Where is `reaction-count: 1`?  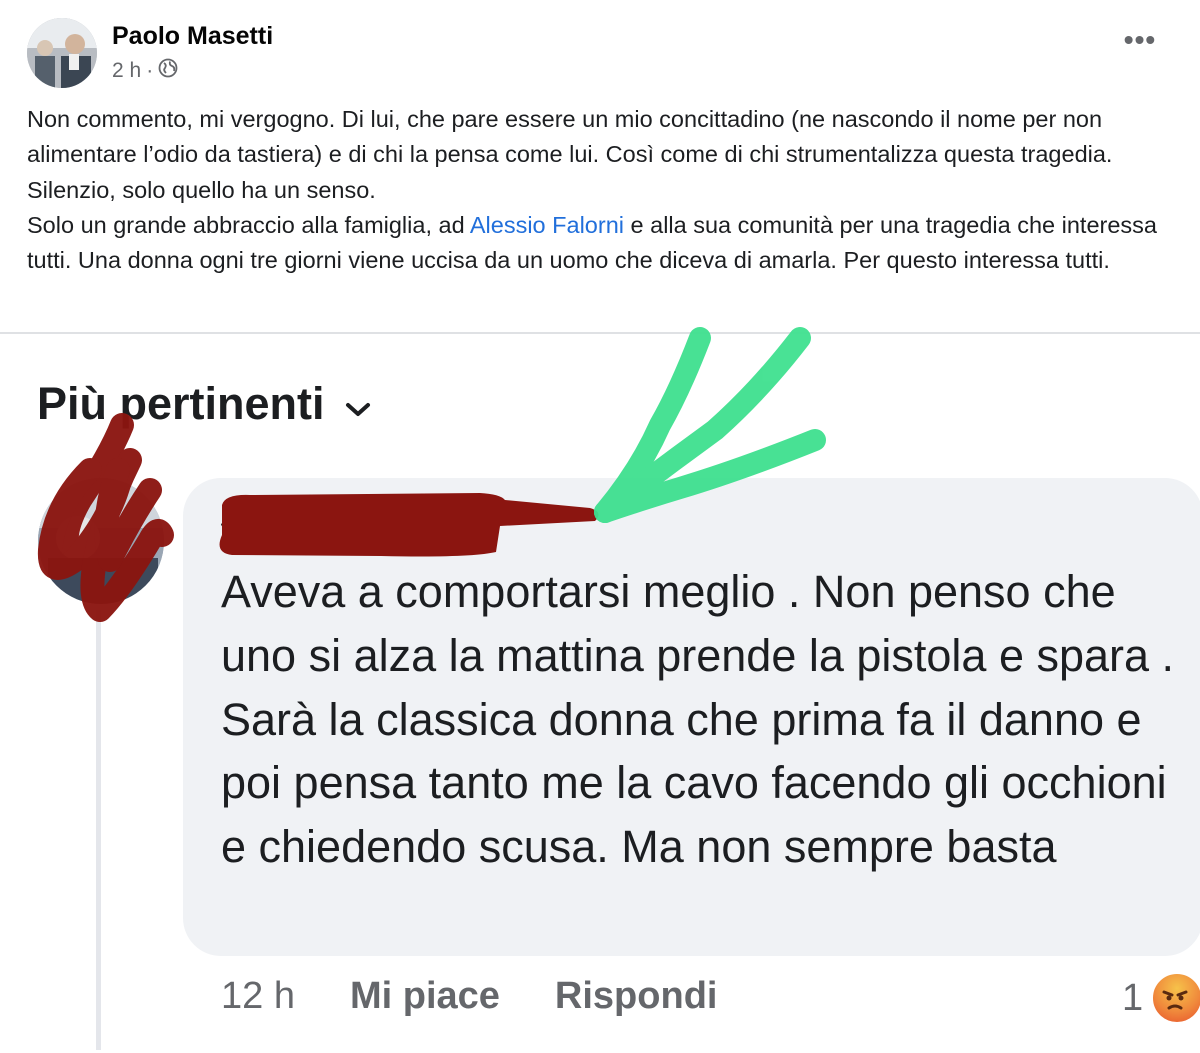 reaction-count: 1 is located at coordinates (1133, 997).